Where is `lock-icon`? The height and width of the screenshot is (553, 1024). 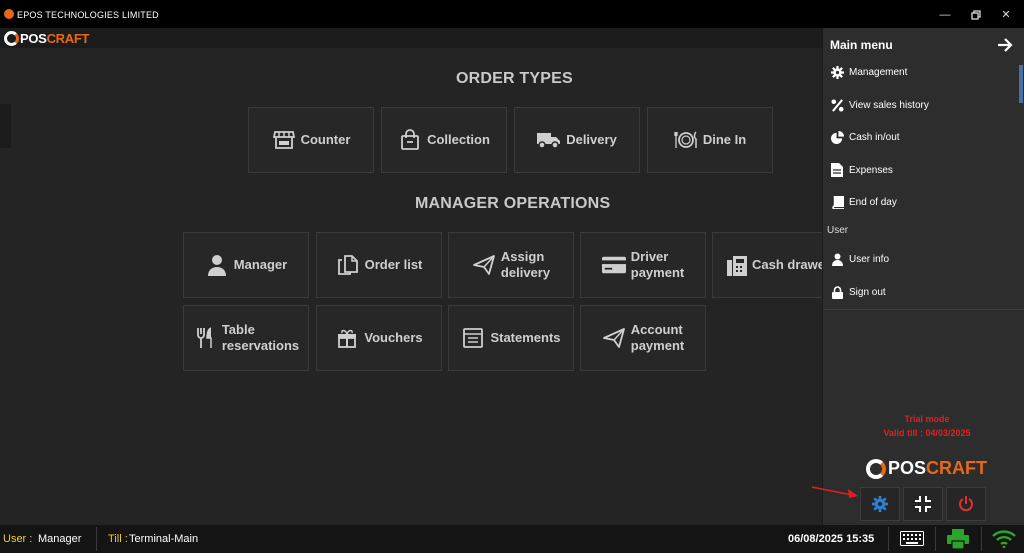 lock-icon is located at coordinates (837, 292).